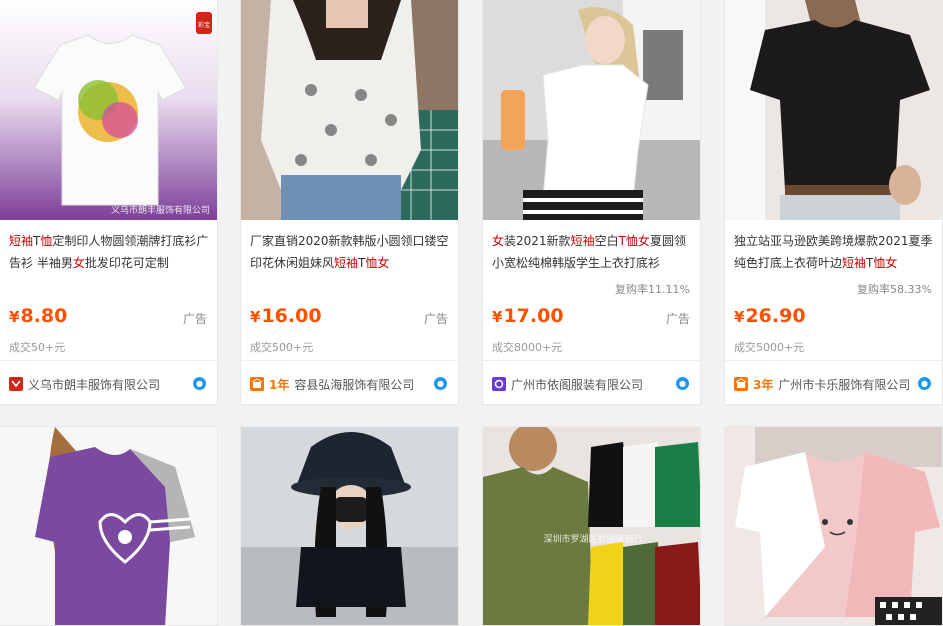 The width and height of the screenshot is (943, 626). I want to click on image-badge: 彩宝, so click(204, 25).